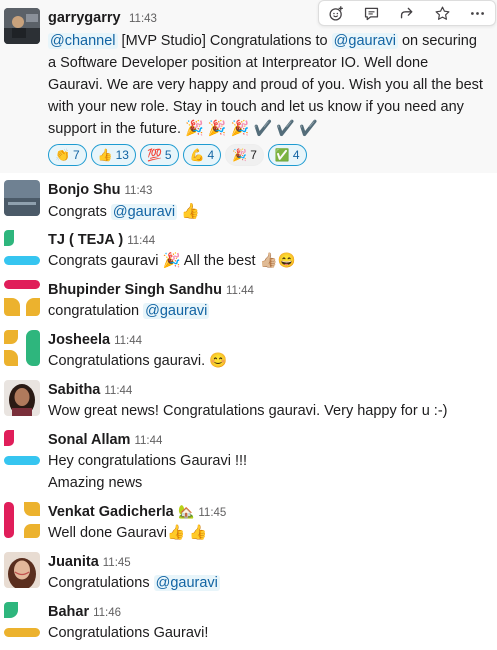 The height and width of the screenshot is (650, 497). Describe the element at coordinates (244, 155) in the screenshot. I see `reaction-tada: 🎉 7` at that location.